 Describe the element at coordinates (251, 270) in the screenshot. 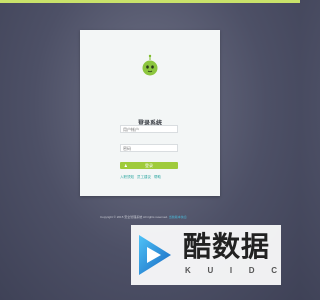

I see `watermark-letter: D` at that location.